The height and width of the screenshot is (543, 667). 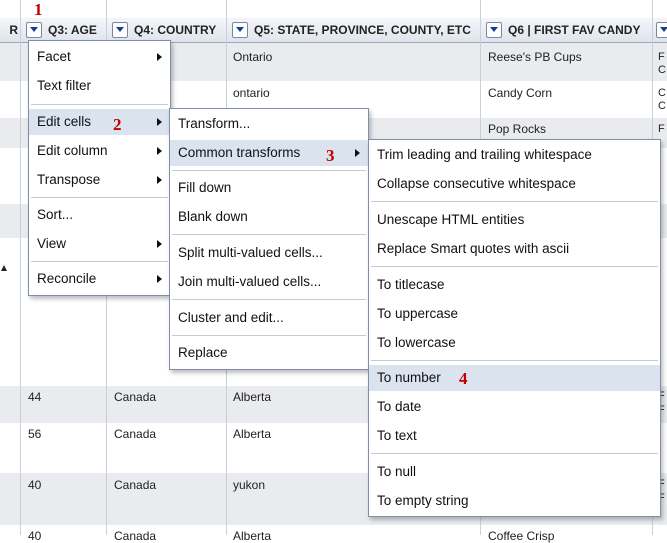 I want to click on table-row, so click(x=333, y=530).